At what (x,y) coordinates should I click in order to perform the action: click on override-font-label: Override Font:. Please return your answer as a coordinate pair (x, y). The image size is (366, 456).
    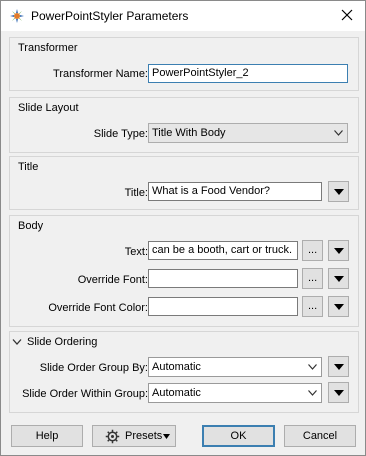
    Looking at the image, I should click on (112, 280).